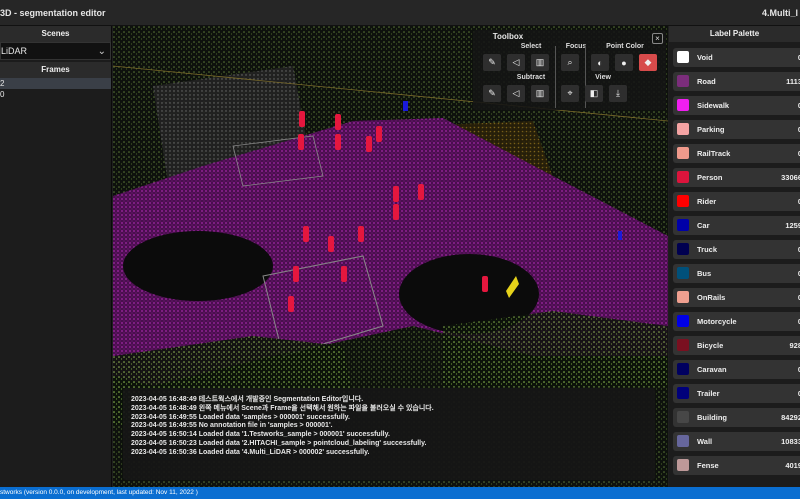  Describe the element at coordinates (736, 345) in the screenshot. I see `label-item-bicycle: Bicycle 928` at that location.